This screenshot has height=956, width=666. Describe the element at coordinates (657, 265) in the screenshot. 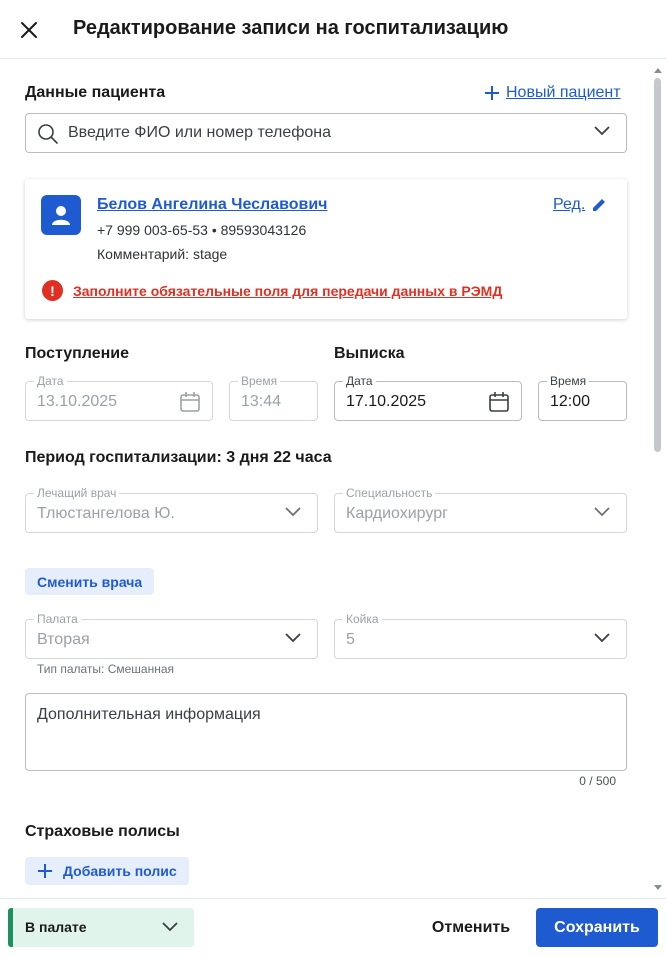

I see `scrollbar-thumb` at that location.